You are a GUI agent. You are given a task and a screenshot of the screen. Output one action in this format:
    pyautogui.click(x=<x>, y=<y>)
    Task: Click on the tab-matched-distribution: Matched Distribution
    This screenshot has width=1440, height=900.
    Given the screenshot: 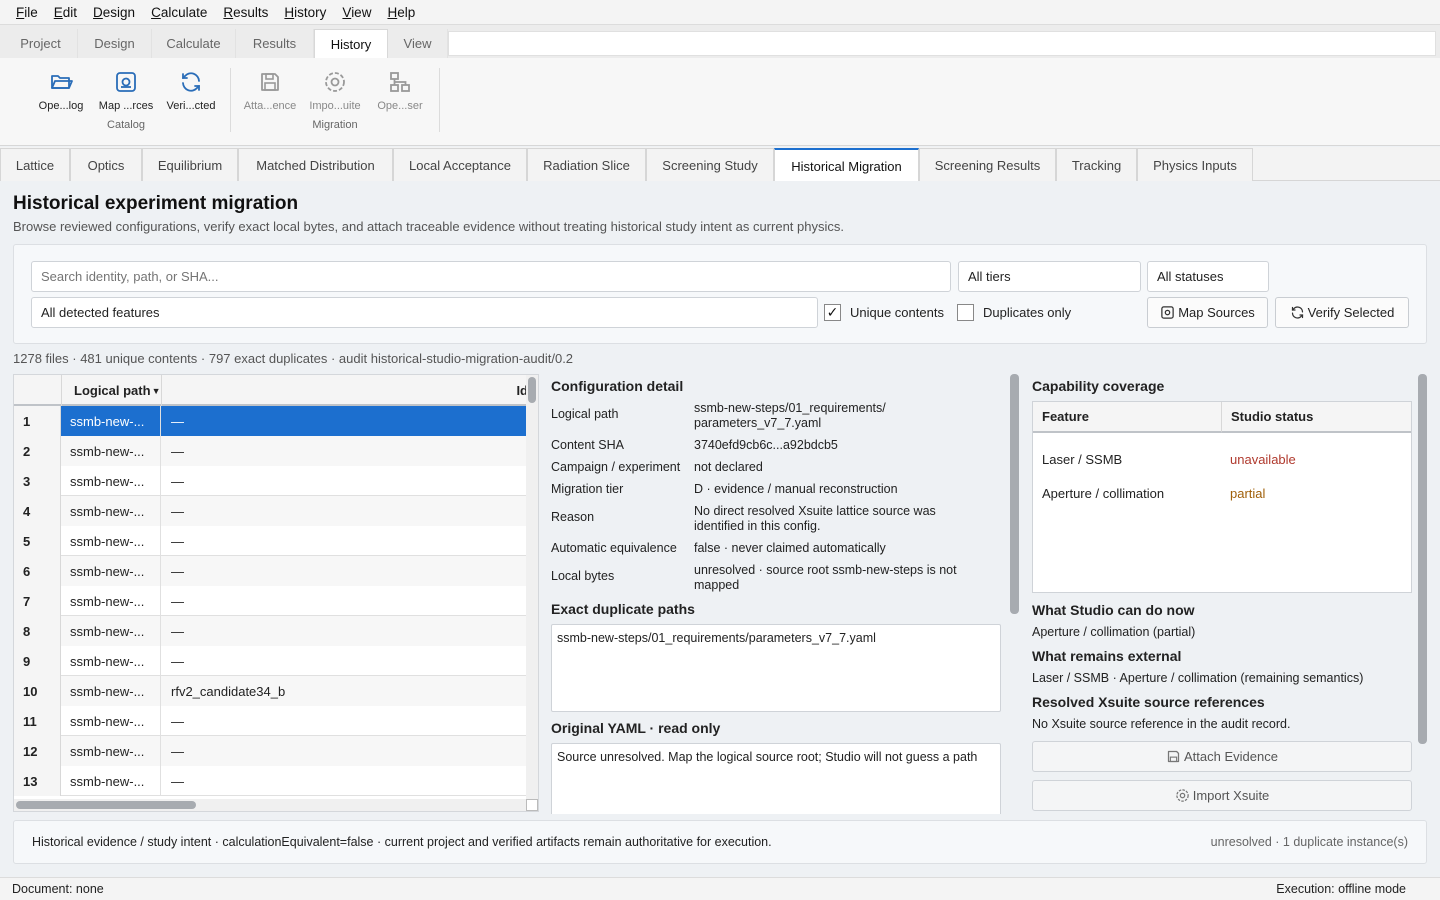 What is the action you would take?
    pyautogui.click(x=315, y=164)
    